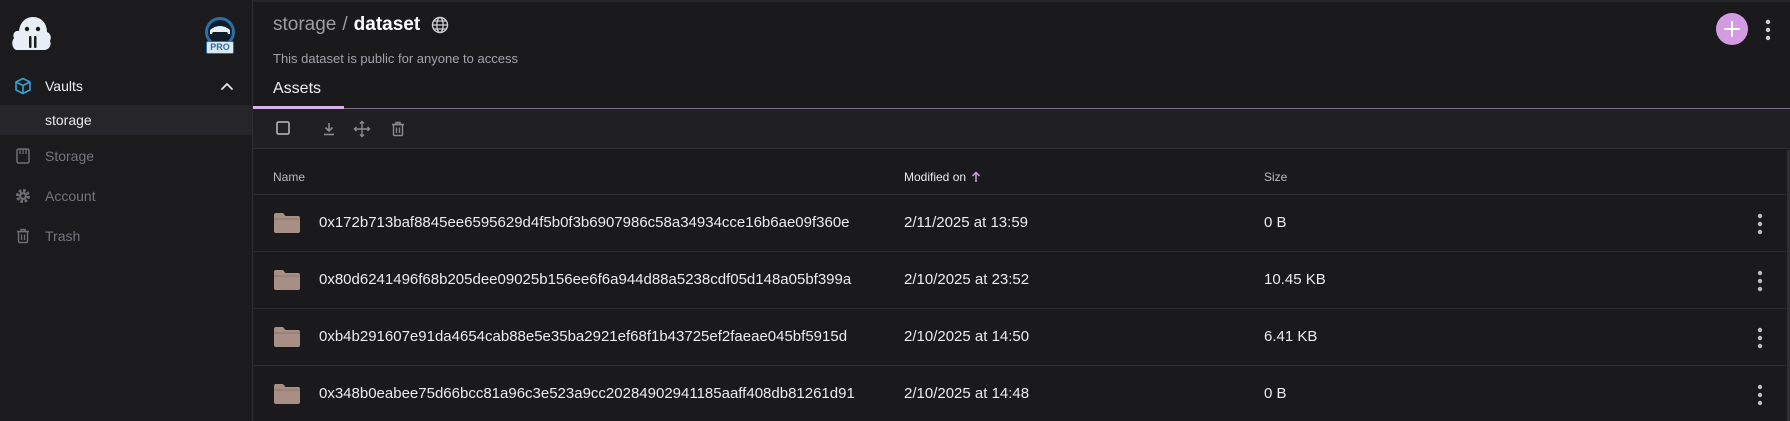  I want to click on sidebar-item-label: storage, so click(68, 120).